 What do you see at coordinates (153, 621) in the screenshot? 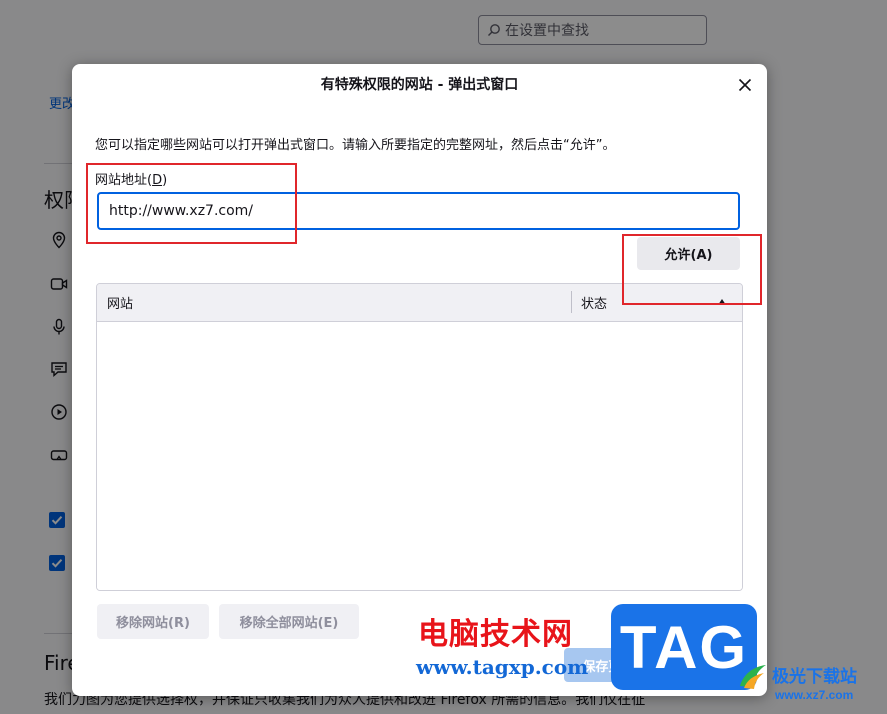
I see `remove-site-button: 移除网站(R)` at bounding box center [153, 621].